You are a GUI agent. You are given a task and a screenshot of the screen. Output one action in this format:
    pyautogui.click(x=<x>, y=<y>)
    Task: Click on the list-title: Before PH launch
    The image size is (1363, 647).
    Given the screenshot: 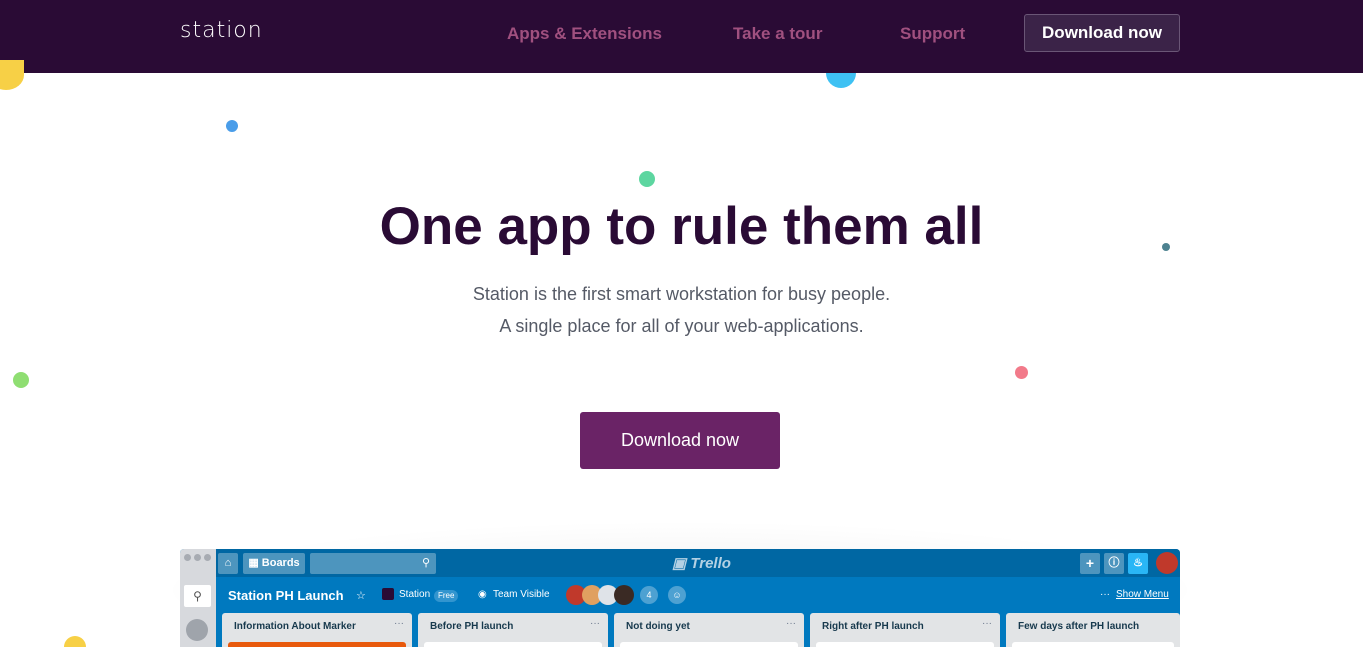 What is the action you would take?
    pyautogui.click(x=471, y=626)
    